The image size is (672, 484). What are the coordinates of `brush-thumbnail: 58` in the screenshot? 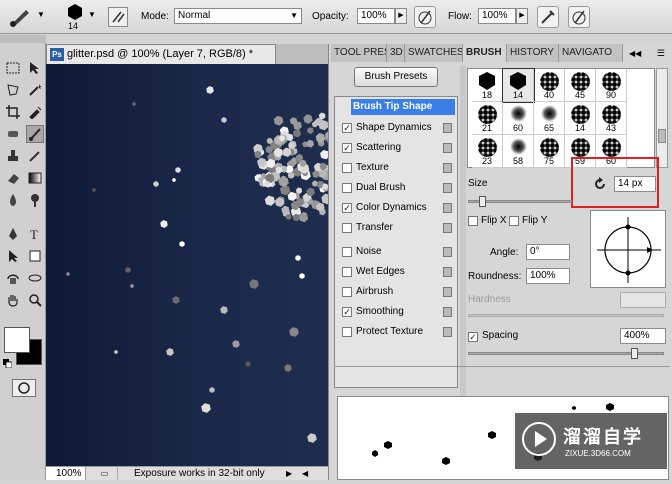 It's located at (518, 151).